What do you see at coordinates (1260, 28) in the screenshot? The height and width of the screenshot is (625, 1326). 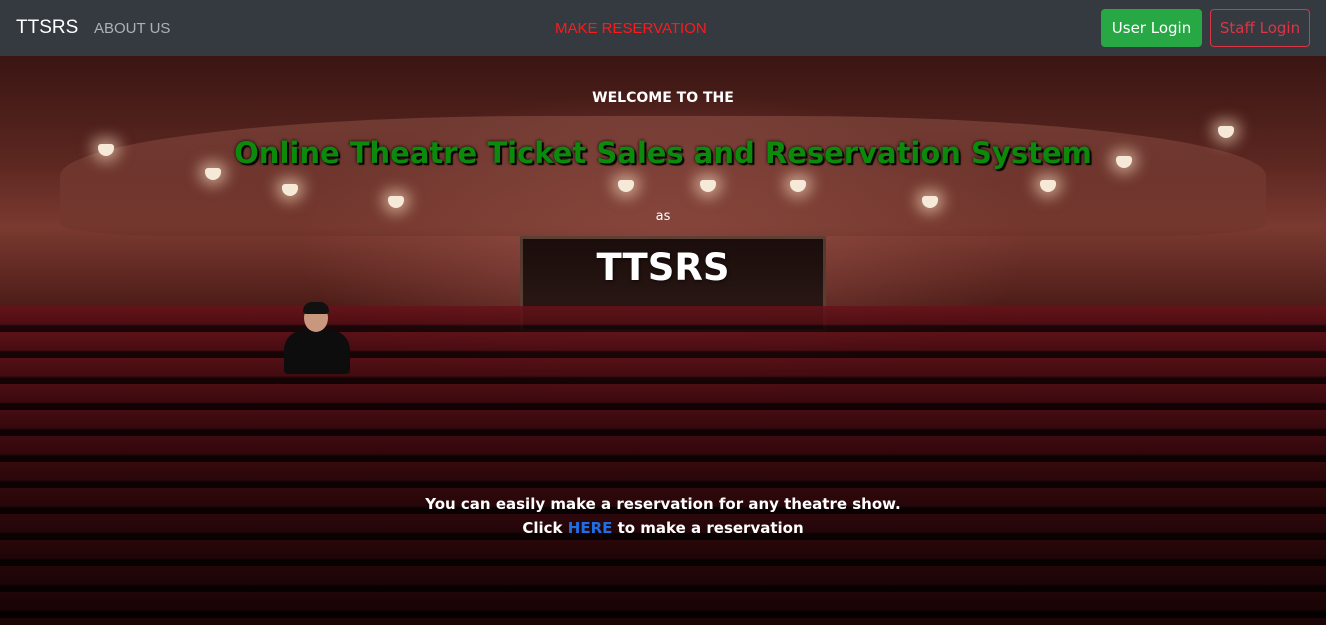 I see `staff-login-button: Staff Login` at bounding box center [1260, 28].